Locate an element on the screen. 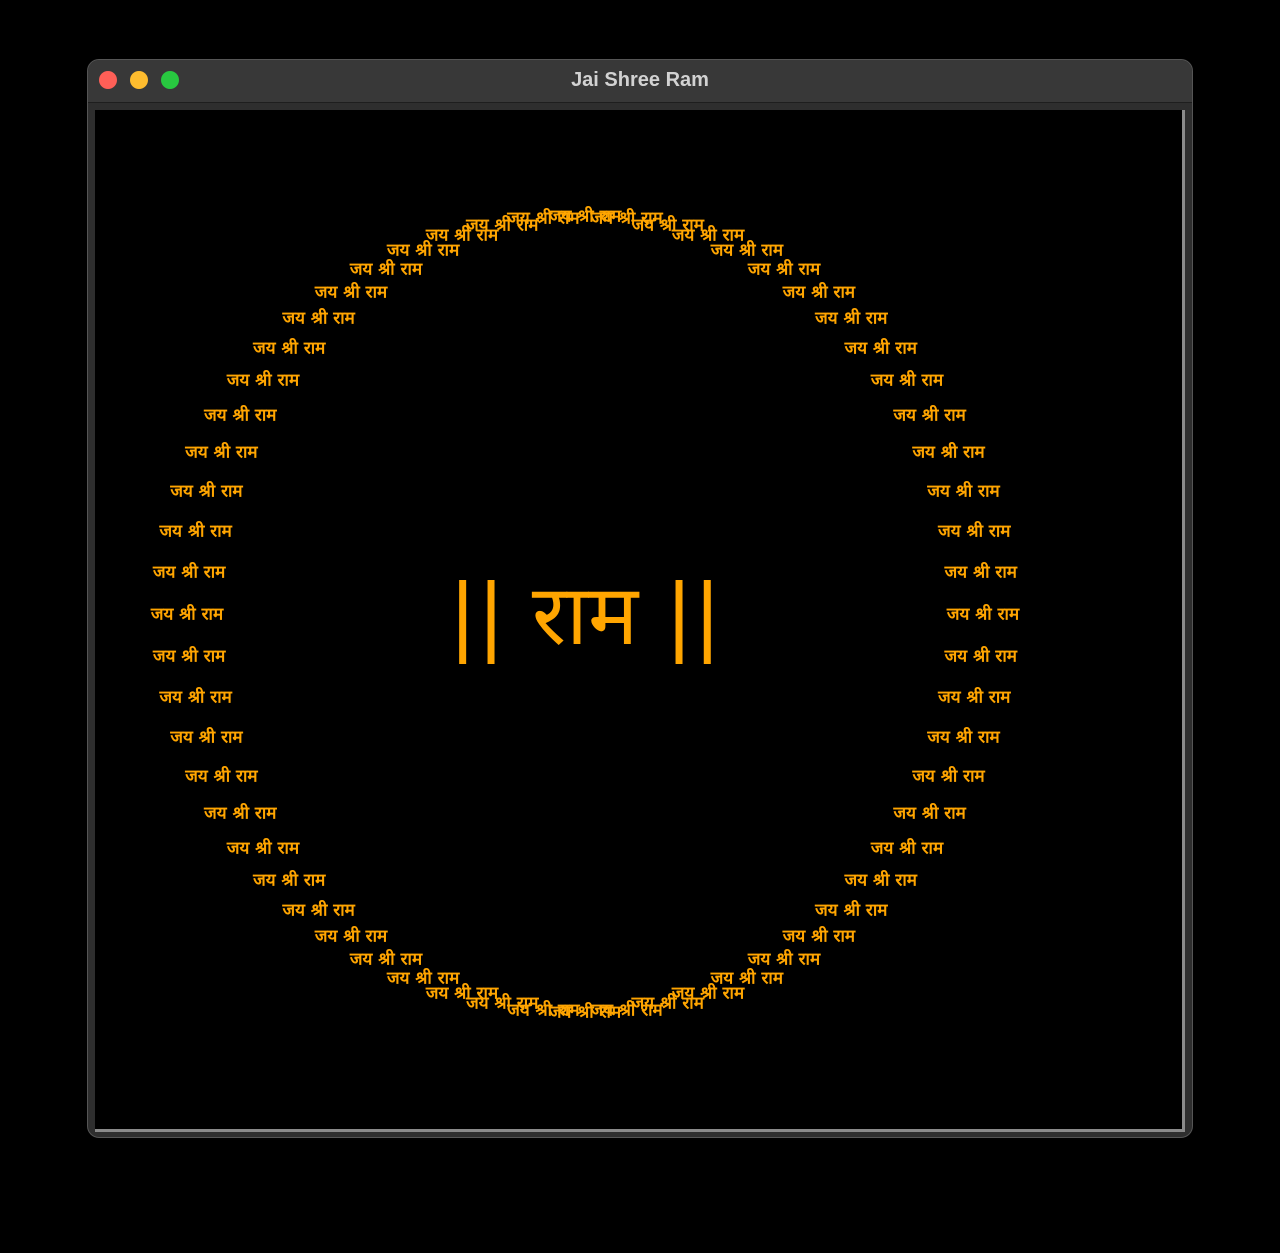  title-bar: Jai Shree Ram is located at coordinates (640, 81).